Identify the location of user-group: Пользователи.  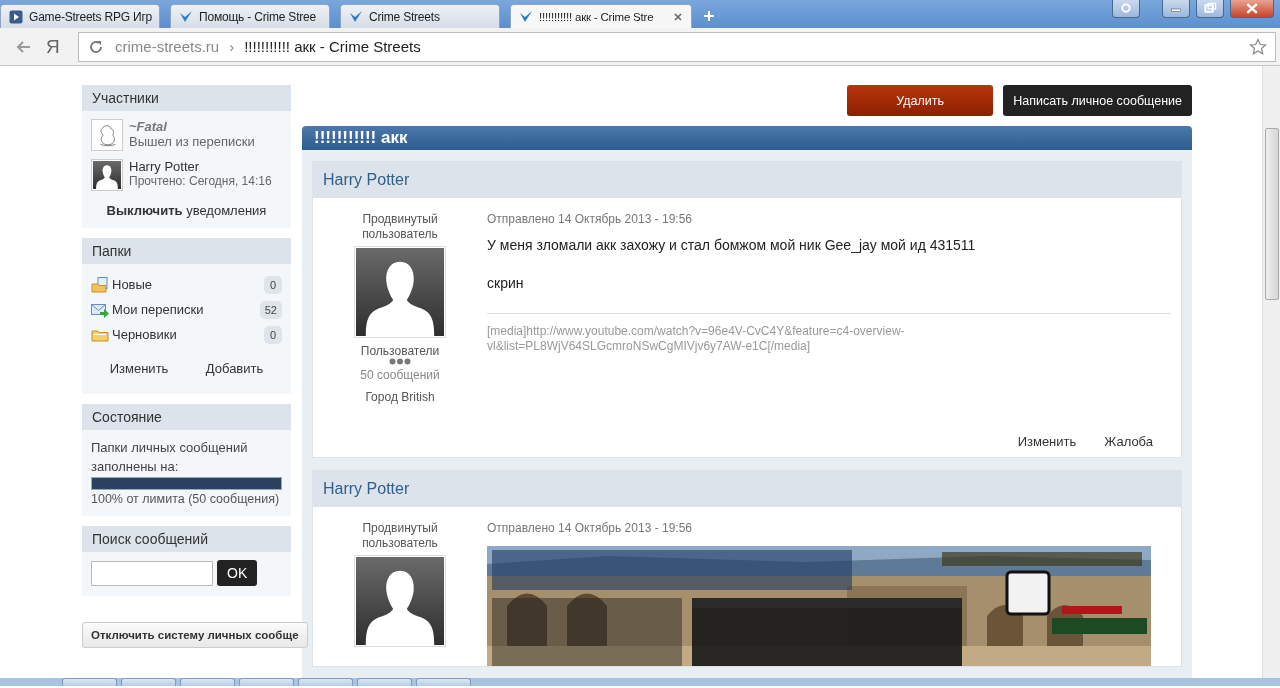
(400, 351).